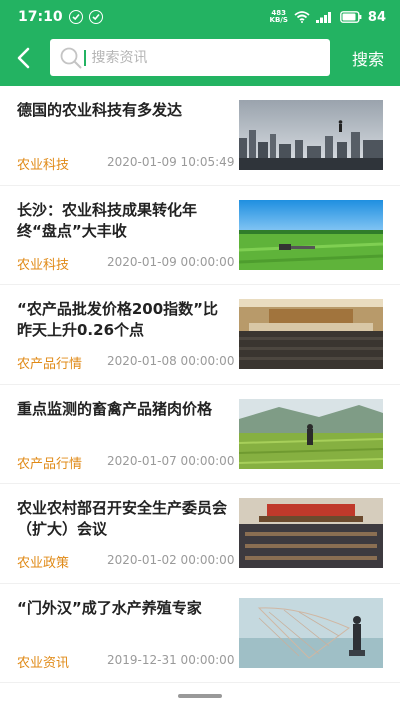  I want to click on news-date: 2020-01-09 10:05:49, so click(171, 162).